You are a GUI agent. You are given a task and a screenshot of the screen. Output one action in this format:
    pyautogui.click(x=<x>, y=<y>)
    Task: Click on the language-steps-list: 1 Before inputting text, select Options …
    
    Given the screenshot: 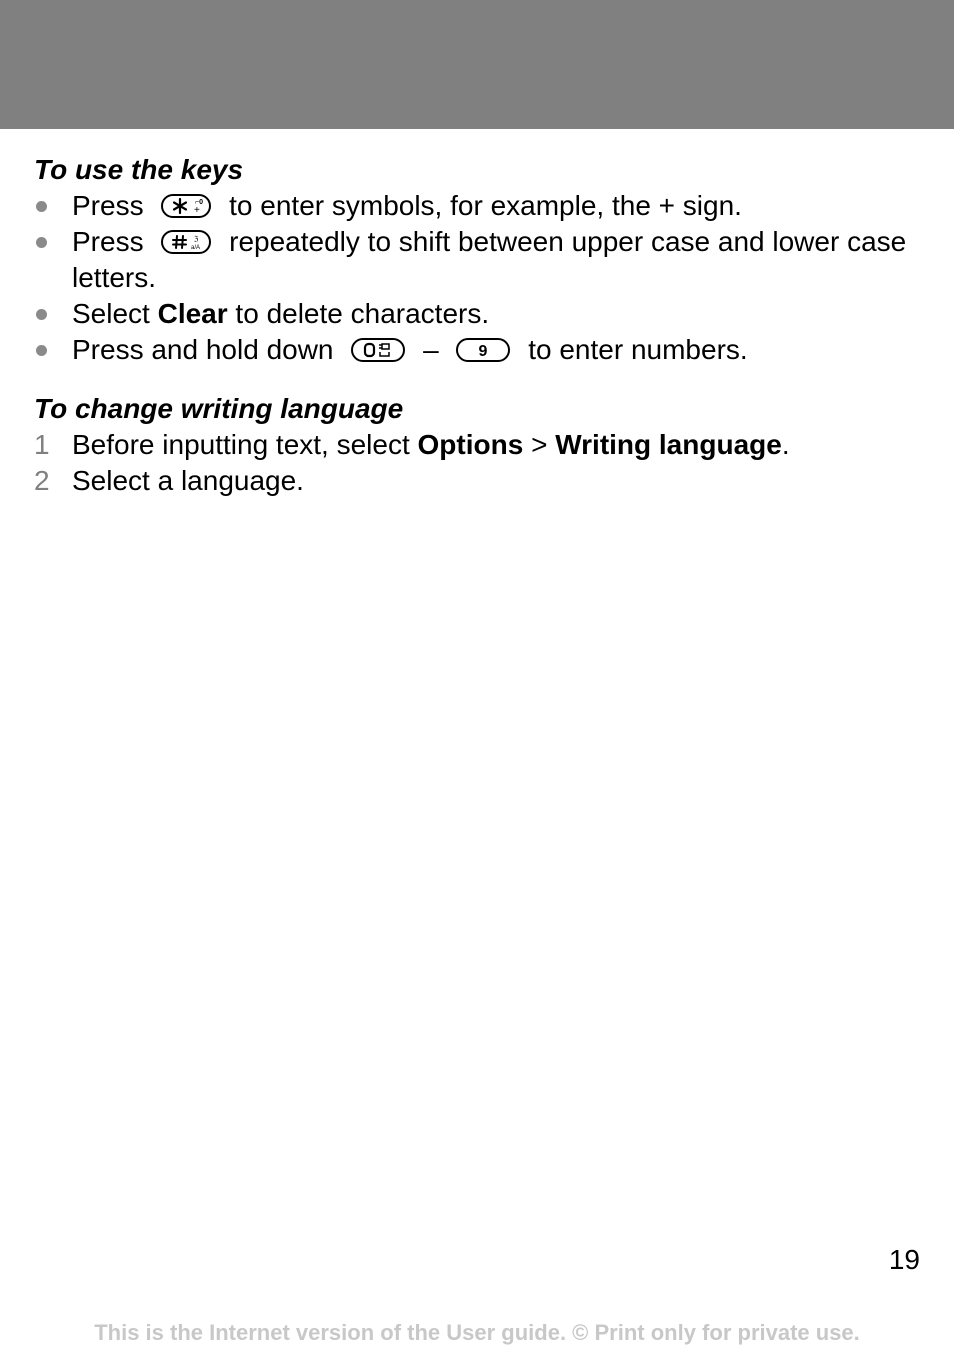 What is the action you would take?
    pyautogui.click(x=479, y=463)
    